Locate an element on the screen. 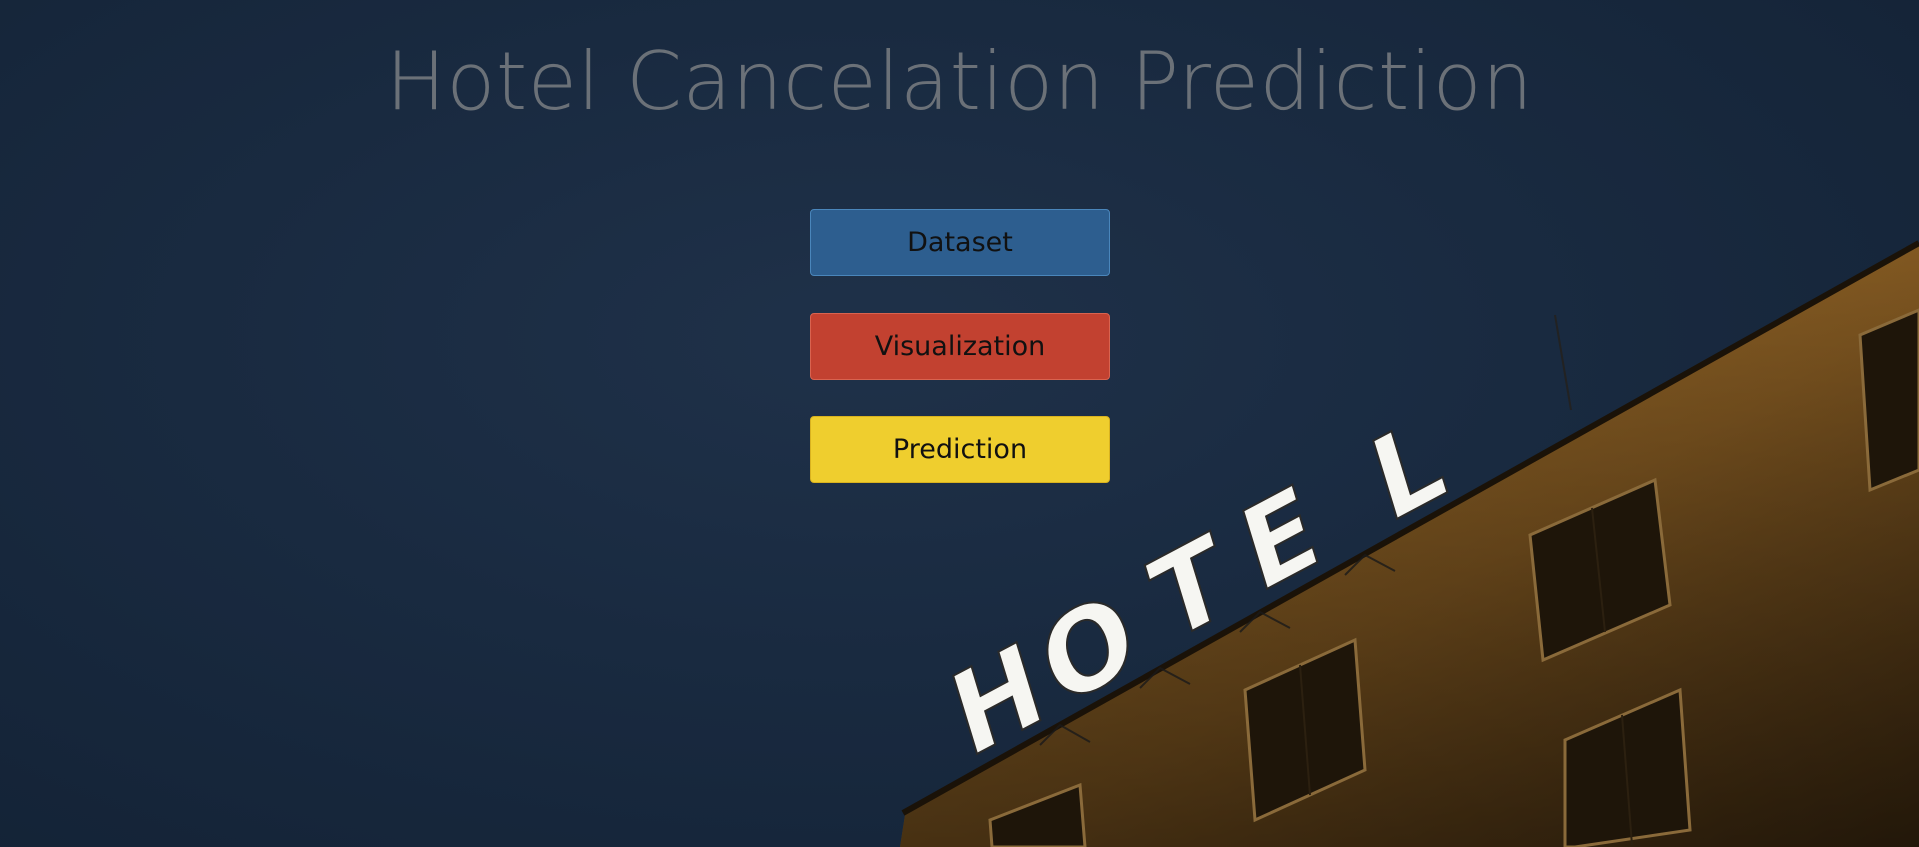  visualization-button: Visualization is located at coordinates (960, 346).